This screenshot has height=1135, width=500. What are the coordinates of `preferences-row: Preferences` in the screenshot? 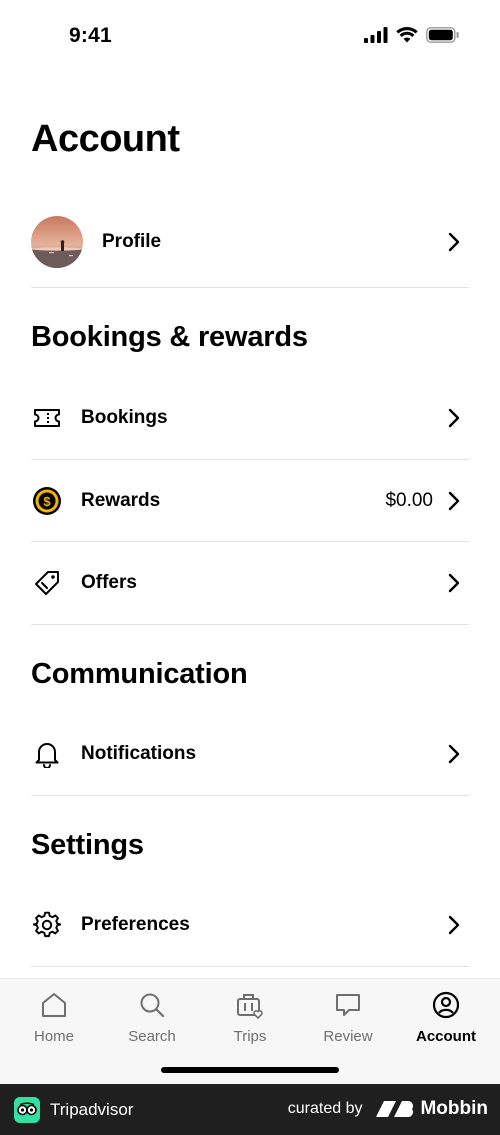 It's located at (250, 925).